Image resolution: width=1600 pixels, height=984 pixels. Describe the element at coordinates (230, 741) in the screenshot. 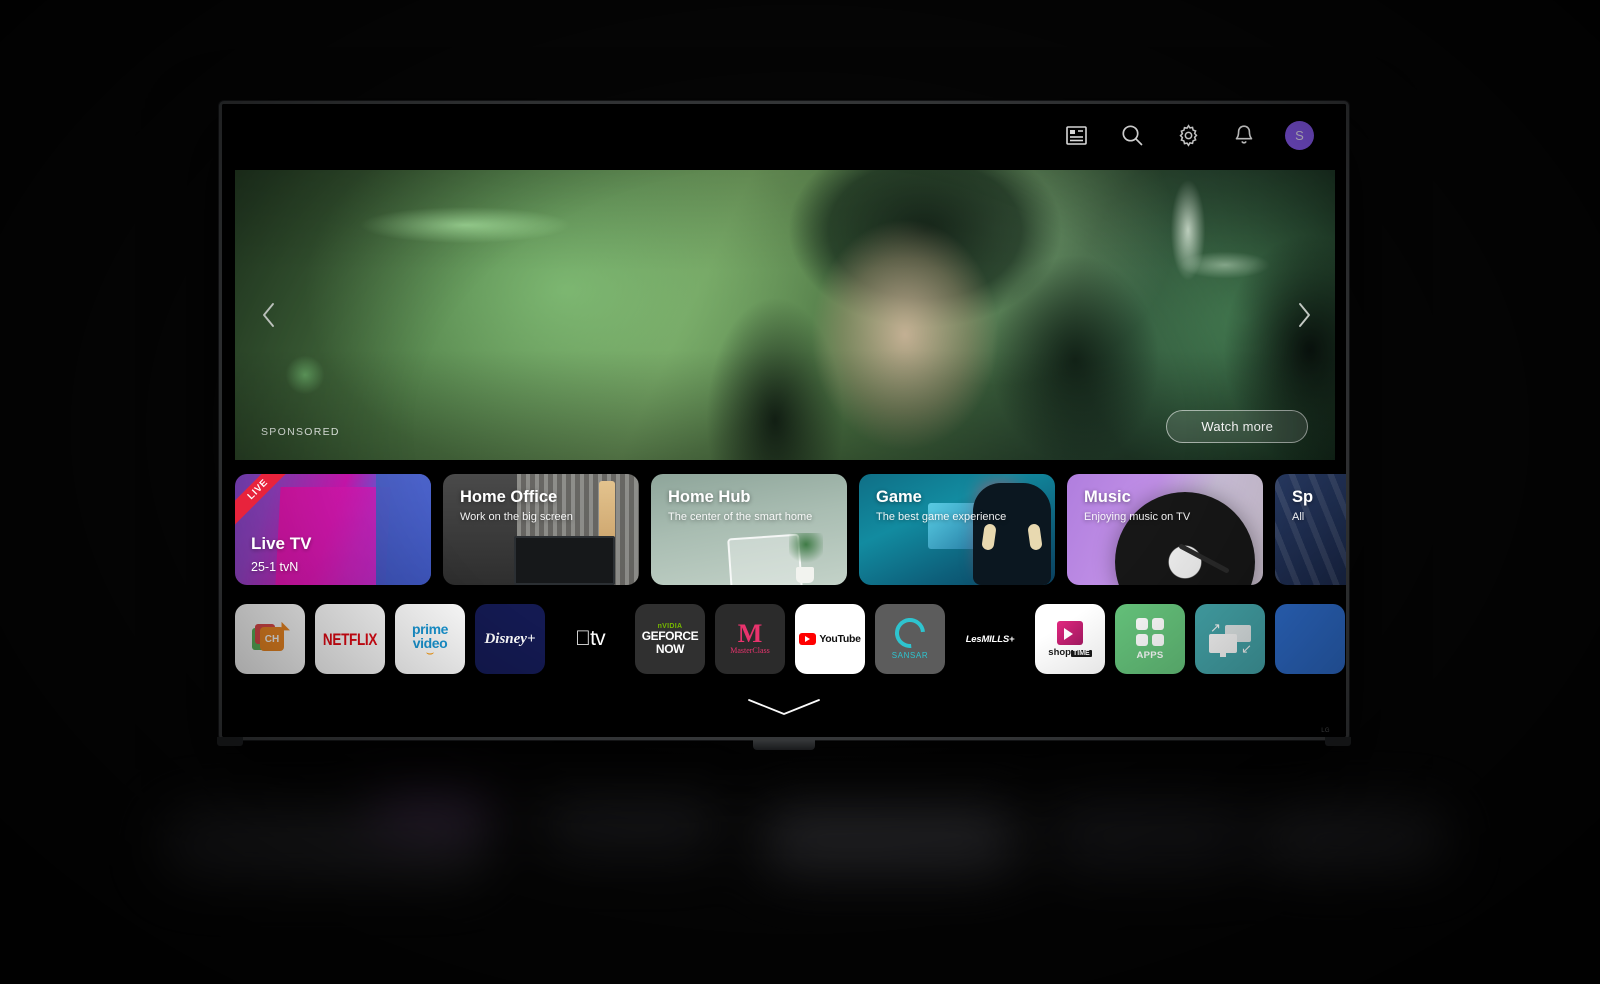

I see `tv-foot-left` at that location.